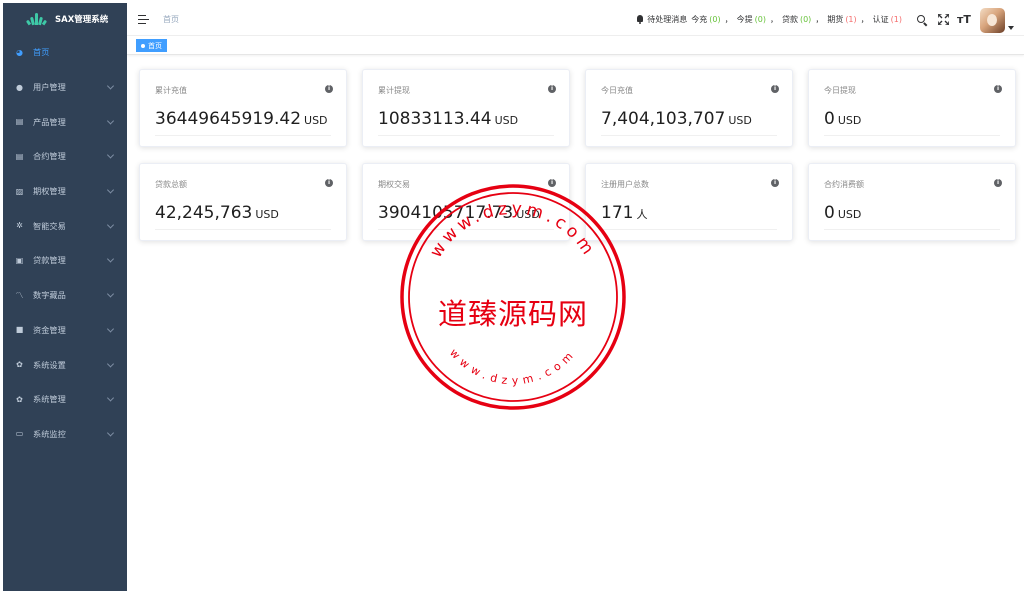 The image size is (1024, 593). Describe the element at coordinates (65, 364) in the screenshot. I see `sidebar-item-system-settings: ✿ 系统设置` at that location.